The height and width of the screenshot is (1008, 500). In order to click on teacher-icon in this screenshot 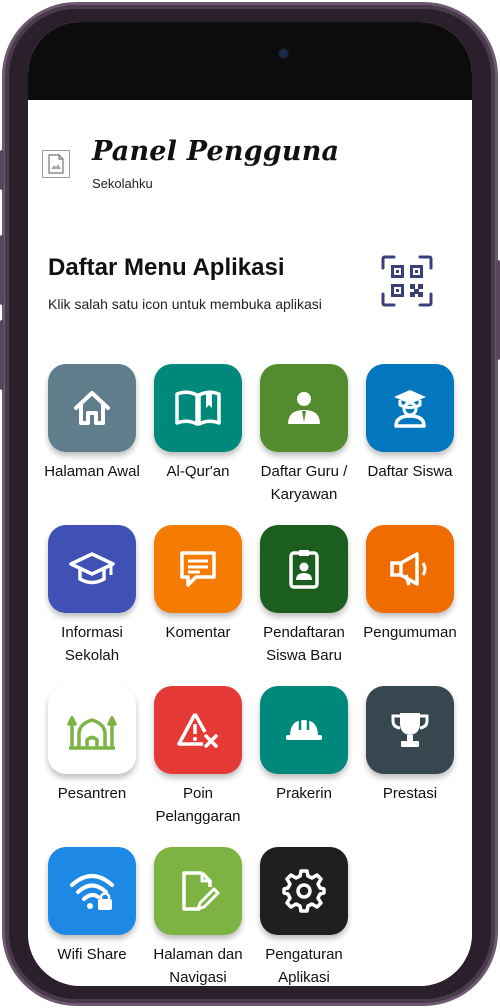, I will do `click(304, 408)`.